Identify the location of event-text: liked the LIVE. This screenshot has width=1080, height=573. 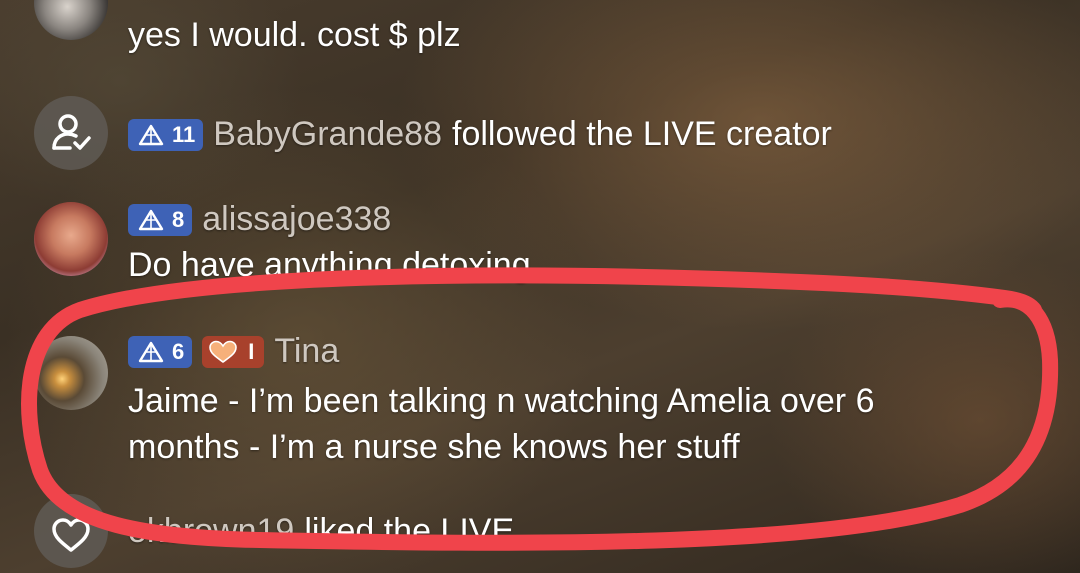
(409, 531).